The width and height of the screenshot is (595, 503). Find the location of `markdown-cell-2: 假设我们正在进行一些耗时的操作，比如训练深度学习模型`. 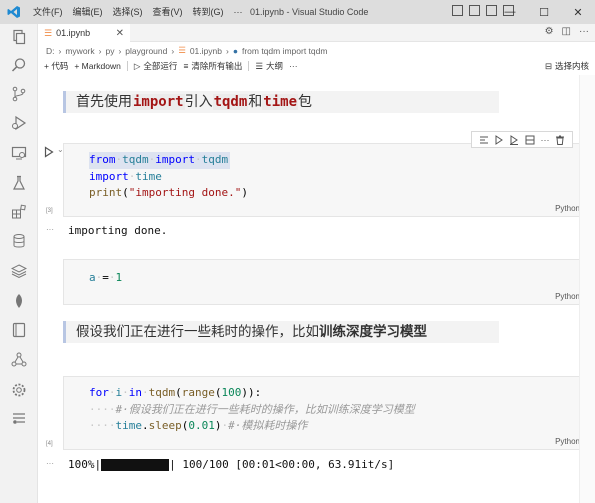

markdown-cell-2: 假设我们正在进行一些耗时的操作，比如训练深度学习模型 is located at coordinates (281, 332).